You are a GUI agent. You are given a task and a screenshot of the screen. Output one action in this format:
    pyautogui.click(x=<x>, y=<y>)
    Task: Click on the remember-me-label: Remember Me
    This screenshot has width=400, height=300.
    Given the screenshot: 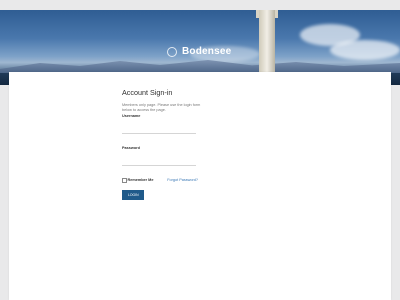 What is the action you would take?
    pyautogui.click(x=140, y=180)
    